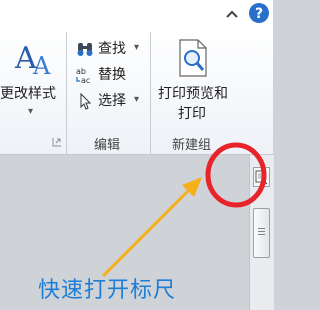 The image size is (320, 310). What do you see at coordinates (107, 290) in the screenshot?
I see `annotation-text: 快速打开标尺` at bounding box center [107, 290].